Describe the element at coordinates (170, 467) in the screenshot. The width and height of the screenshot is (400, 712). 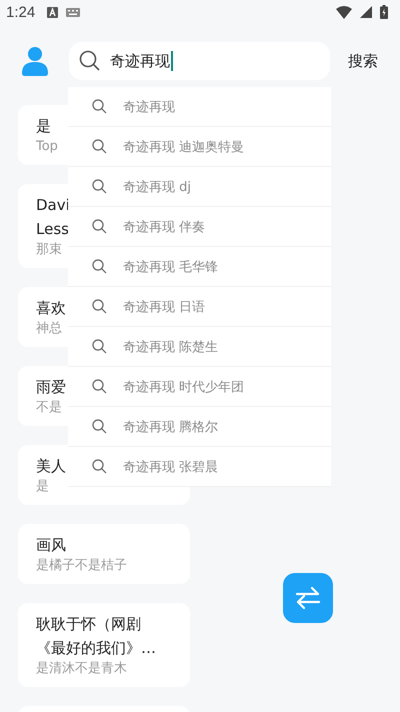
I see `suggestion-text: 奇迹再现 张碧晨` at that location.